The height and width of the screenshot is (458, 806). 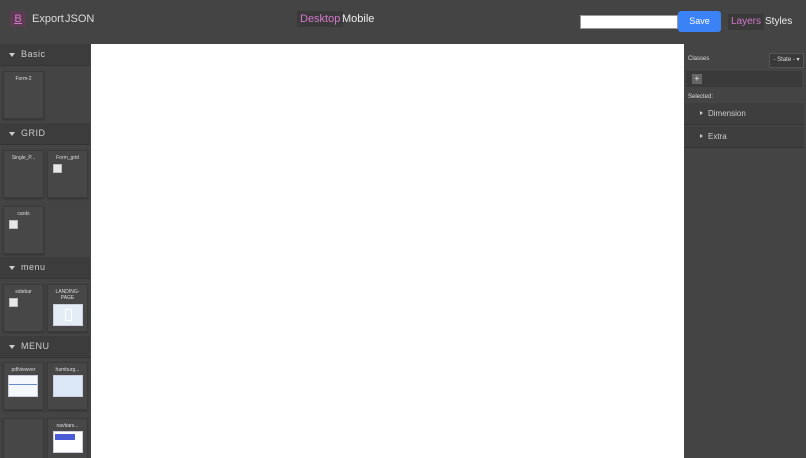 I want to click on block-landing-page: LANDING-PAGE, so click(x=67, y=308).